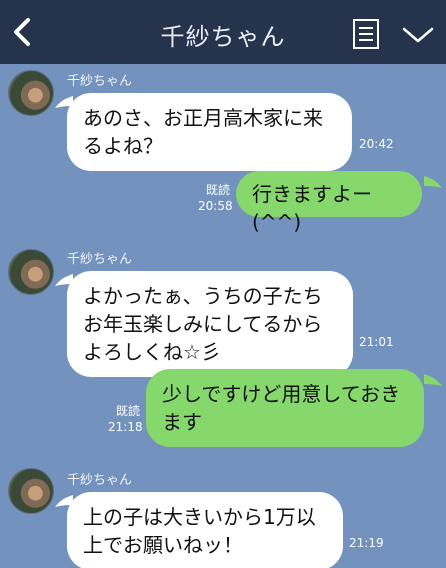  What do you see at coordinates (376, 144) in the screenshot?
I see `message-time: 20:42` at bounding box center [376, 144].